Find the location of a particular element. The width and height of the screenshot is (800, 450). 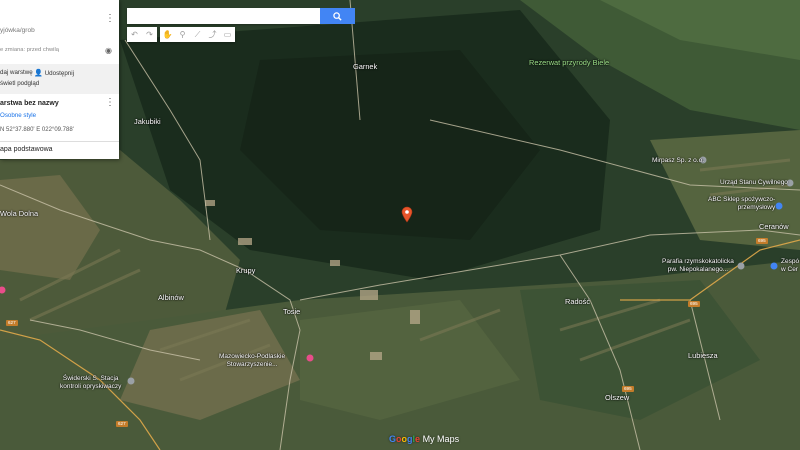

tools-group: ✋ ⚲ ⟋ ⤴ ▭ is located at coordinates (197, 34).